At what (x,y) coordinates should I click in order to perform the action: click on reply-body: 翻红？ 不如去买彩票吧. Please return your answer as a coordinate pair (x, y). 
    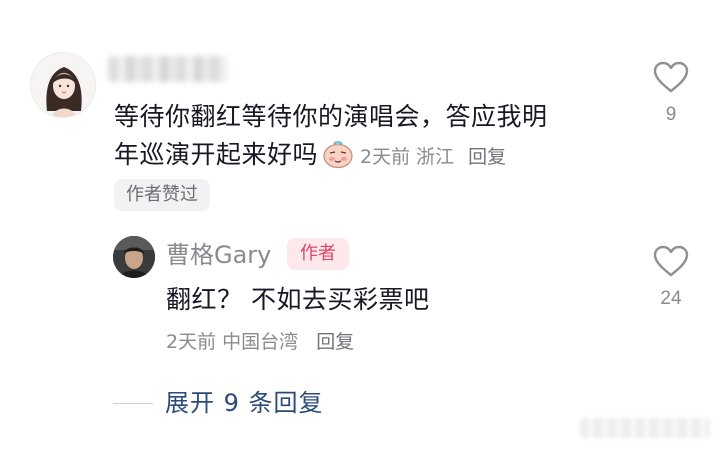
    Looking at the image, I should click on (298, 299).